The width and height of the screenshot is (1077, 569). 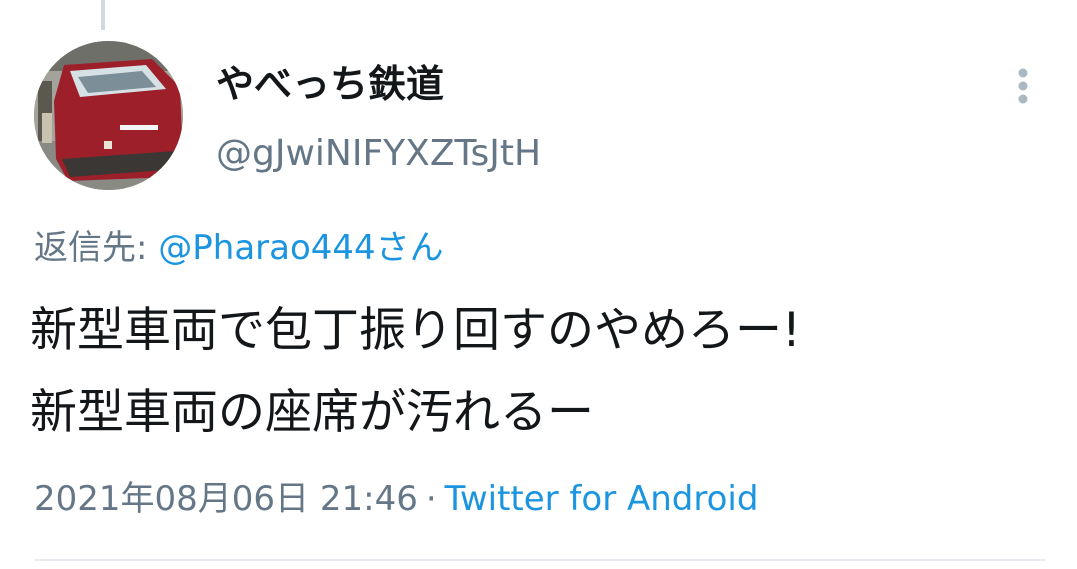 I want to click on divider, so click(x=540, y=560).